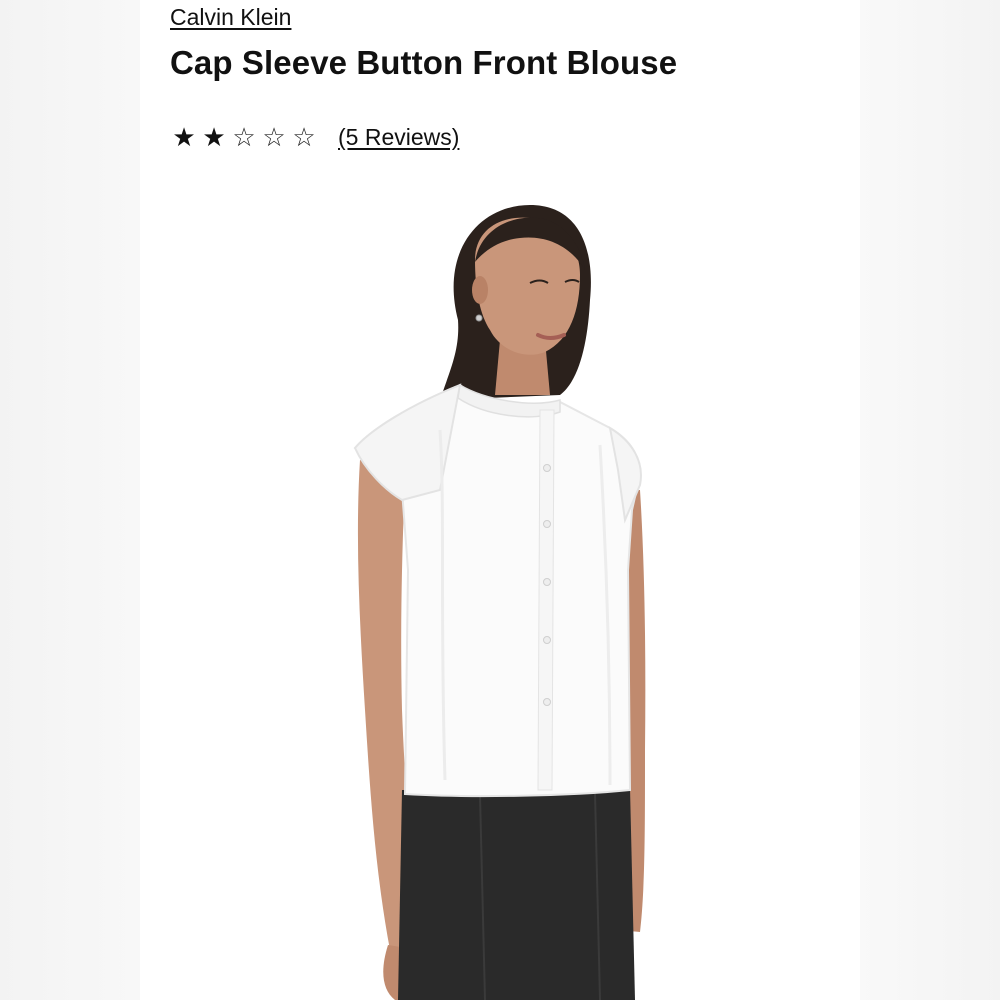 This screenshot has width=1000, height=1000. What do you see at coordinates (424, 62) in the screenshot?
I see `product-title: Cap Sleeve Button Front Blouse` at bounding box center [424, 62].